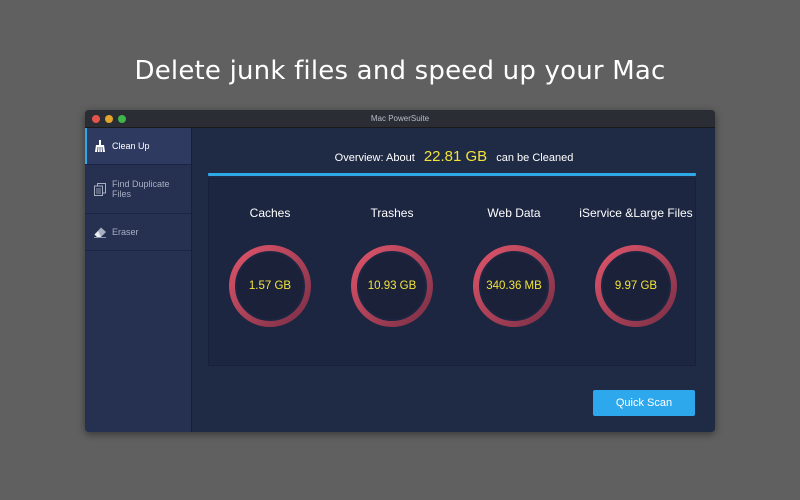 This screenshot has height=500, width=800. Describe the element at coordinates (535, 158) in the screenshot. I see `overview-suffix: can be Cleaned` at that location.